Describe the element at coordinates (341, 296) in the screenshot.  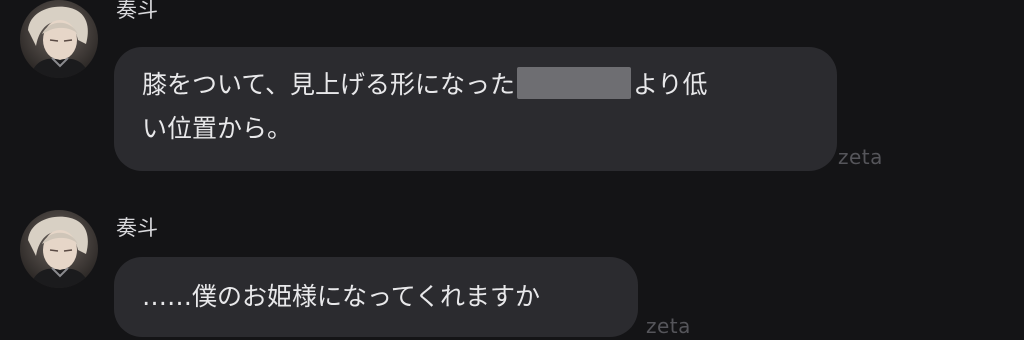
I see `message-text: ……僕のお姫様になってくれますか` at that location.